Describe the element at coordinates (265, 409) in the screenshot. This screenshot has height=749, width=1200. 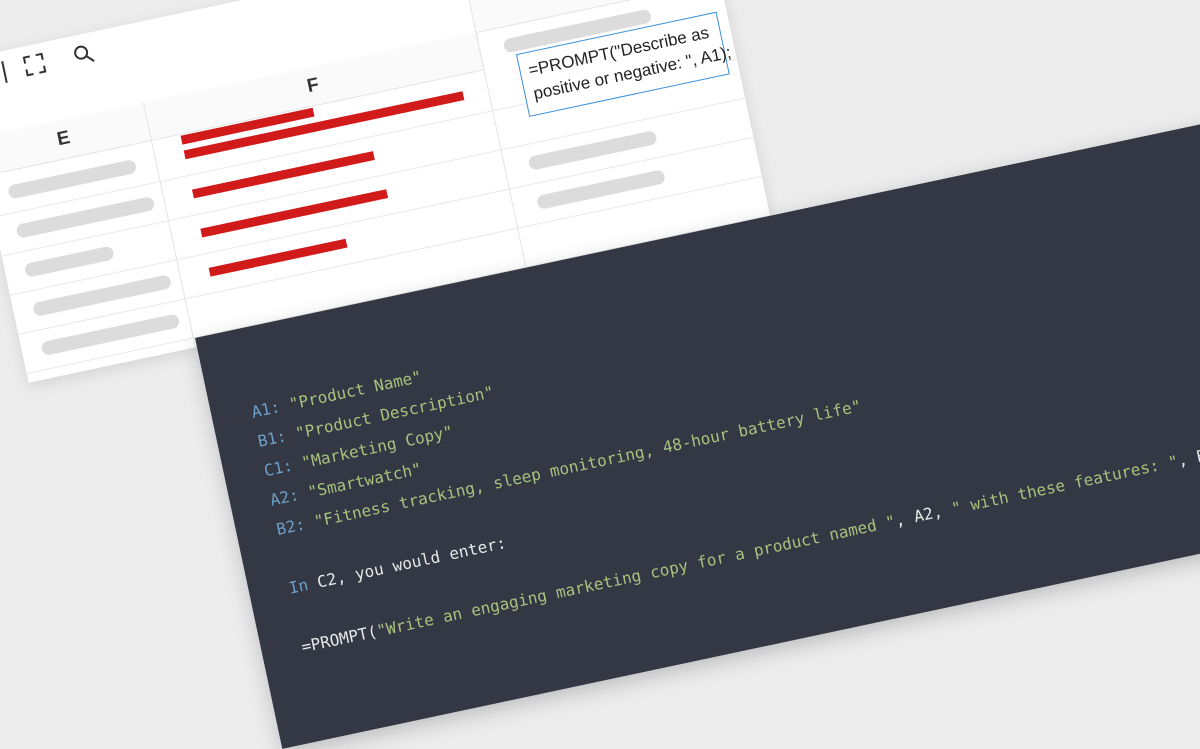
I see `cell-ref: A1:` at that location.